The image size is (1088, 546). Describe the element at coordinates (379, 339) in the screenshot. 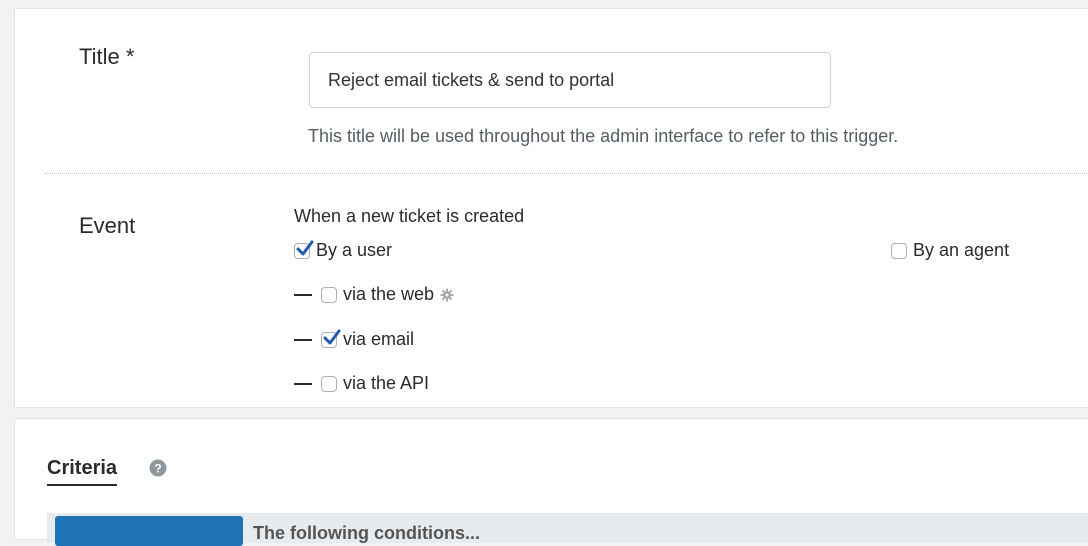

I see `via-email-label: via email` at that location.